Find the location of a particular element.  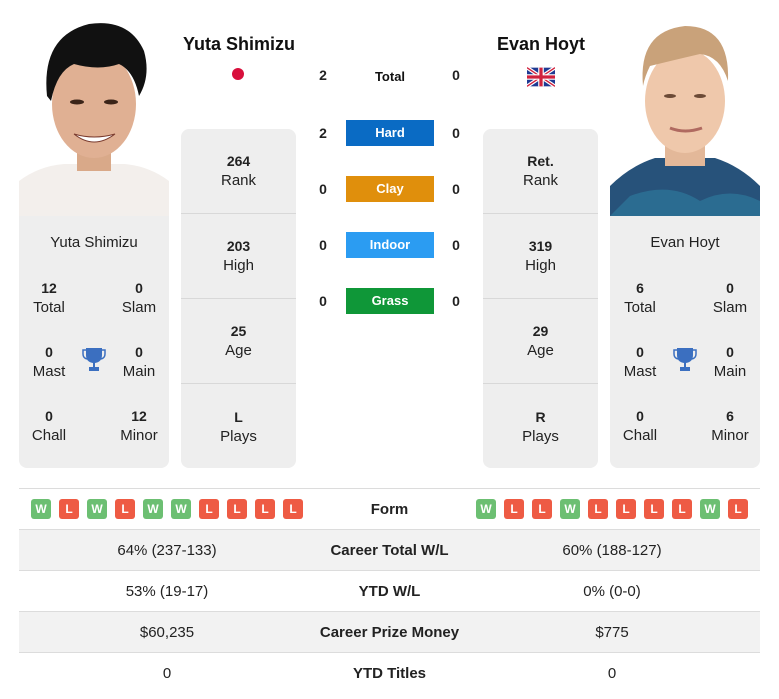

player-stats-right: Ret. Rank 319 High 29 Age R Plays is located at coordinates (540, 298).